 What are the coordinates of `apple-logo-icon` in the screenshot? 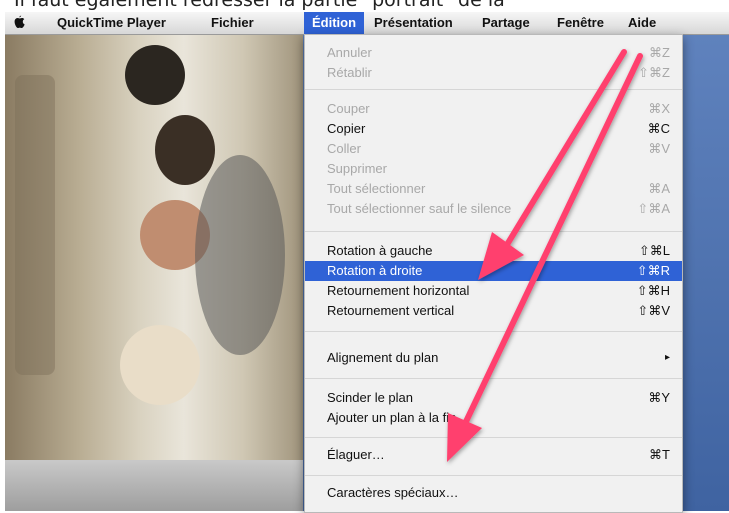 It's located at (19, 23).